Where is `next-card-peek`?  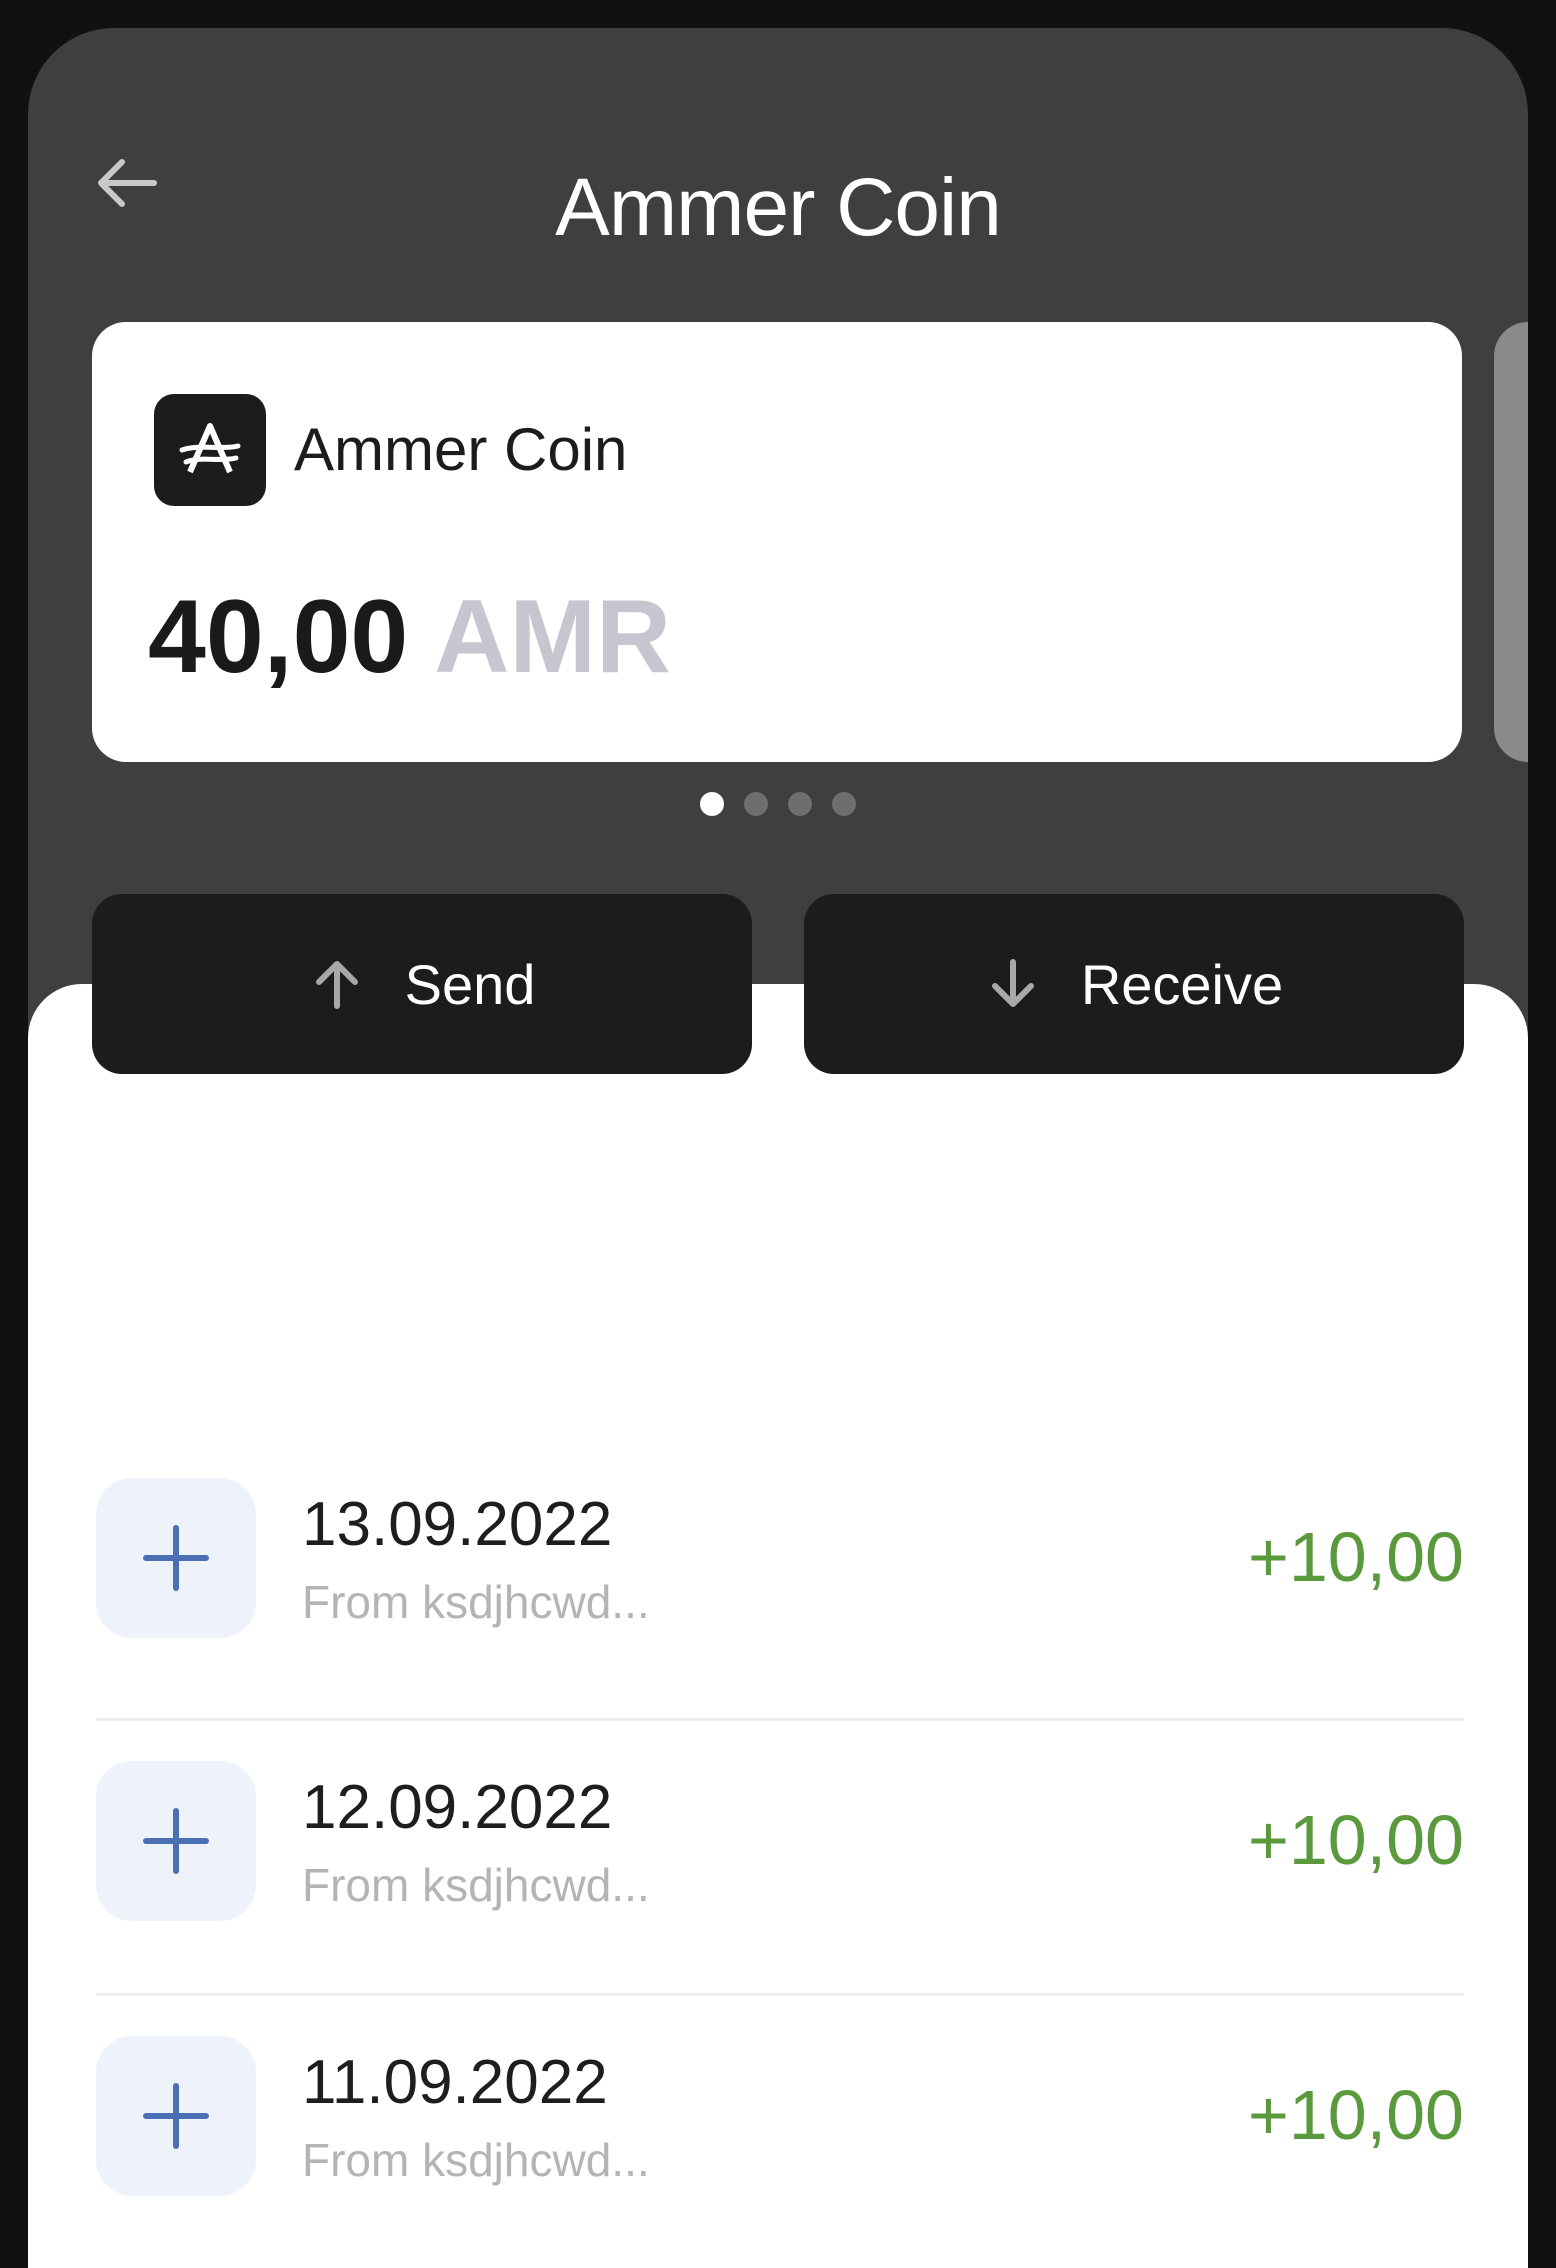
next-card-peek is located at coordinates (1511, 542).